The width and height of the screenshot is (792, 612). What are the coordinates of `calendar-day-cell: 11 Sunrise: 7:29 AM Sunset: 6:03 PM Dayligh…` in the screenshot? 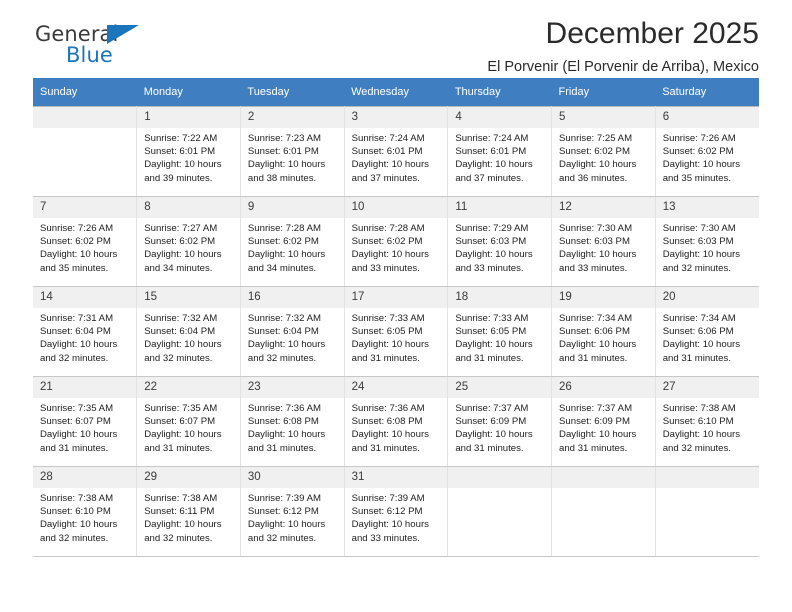 It's located at (500, 241).